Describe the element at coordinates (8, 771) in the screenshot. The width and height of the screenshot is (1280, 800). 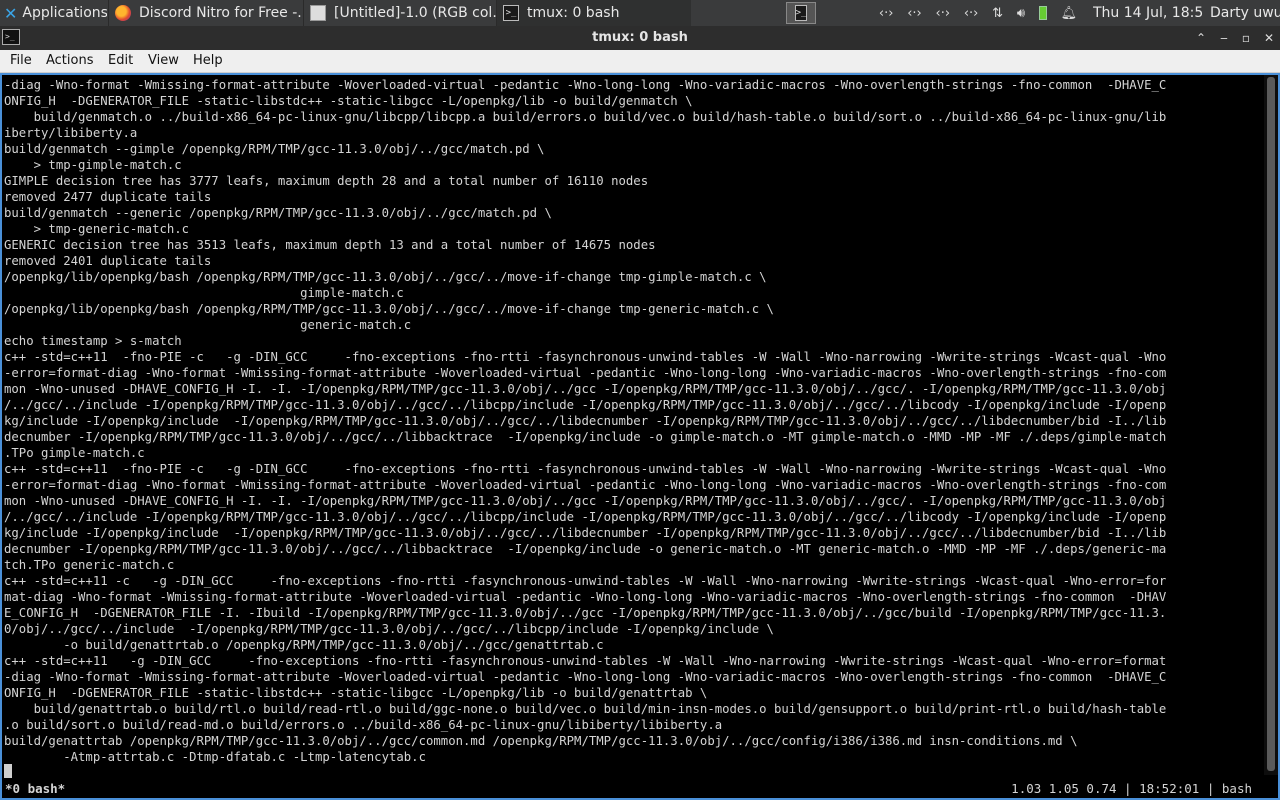
I see `text-cursor` at that location.